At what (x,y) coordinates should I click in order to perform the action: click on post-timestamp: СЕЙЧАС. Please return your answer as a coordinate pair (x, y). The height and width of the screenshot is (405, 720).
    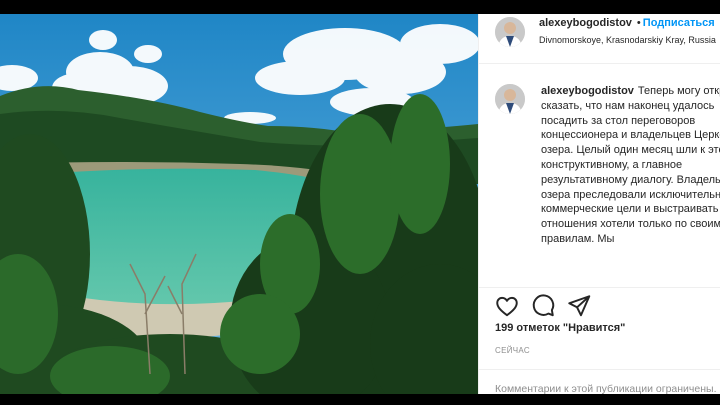
    Looking at the image, I should click on (512, 350).